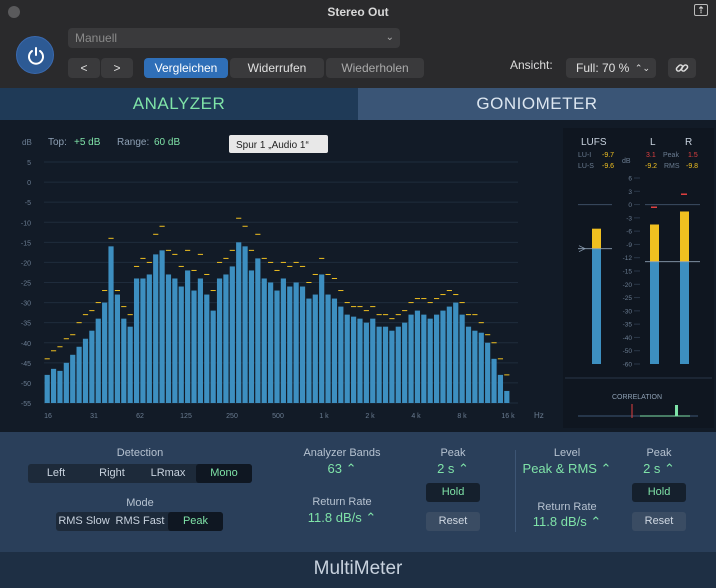 The image size is (716, 588). Describe the element at coordinates (654, 312) in the screenshot. I see `l-meter-bar` at that location.